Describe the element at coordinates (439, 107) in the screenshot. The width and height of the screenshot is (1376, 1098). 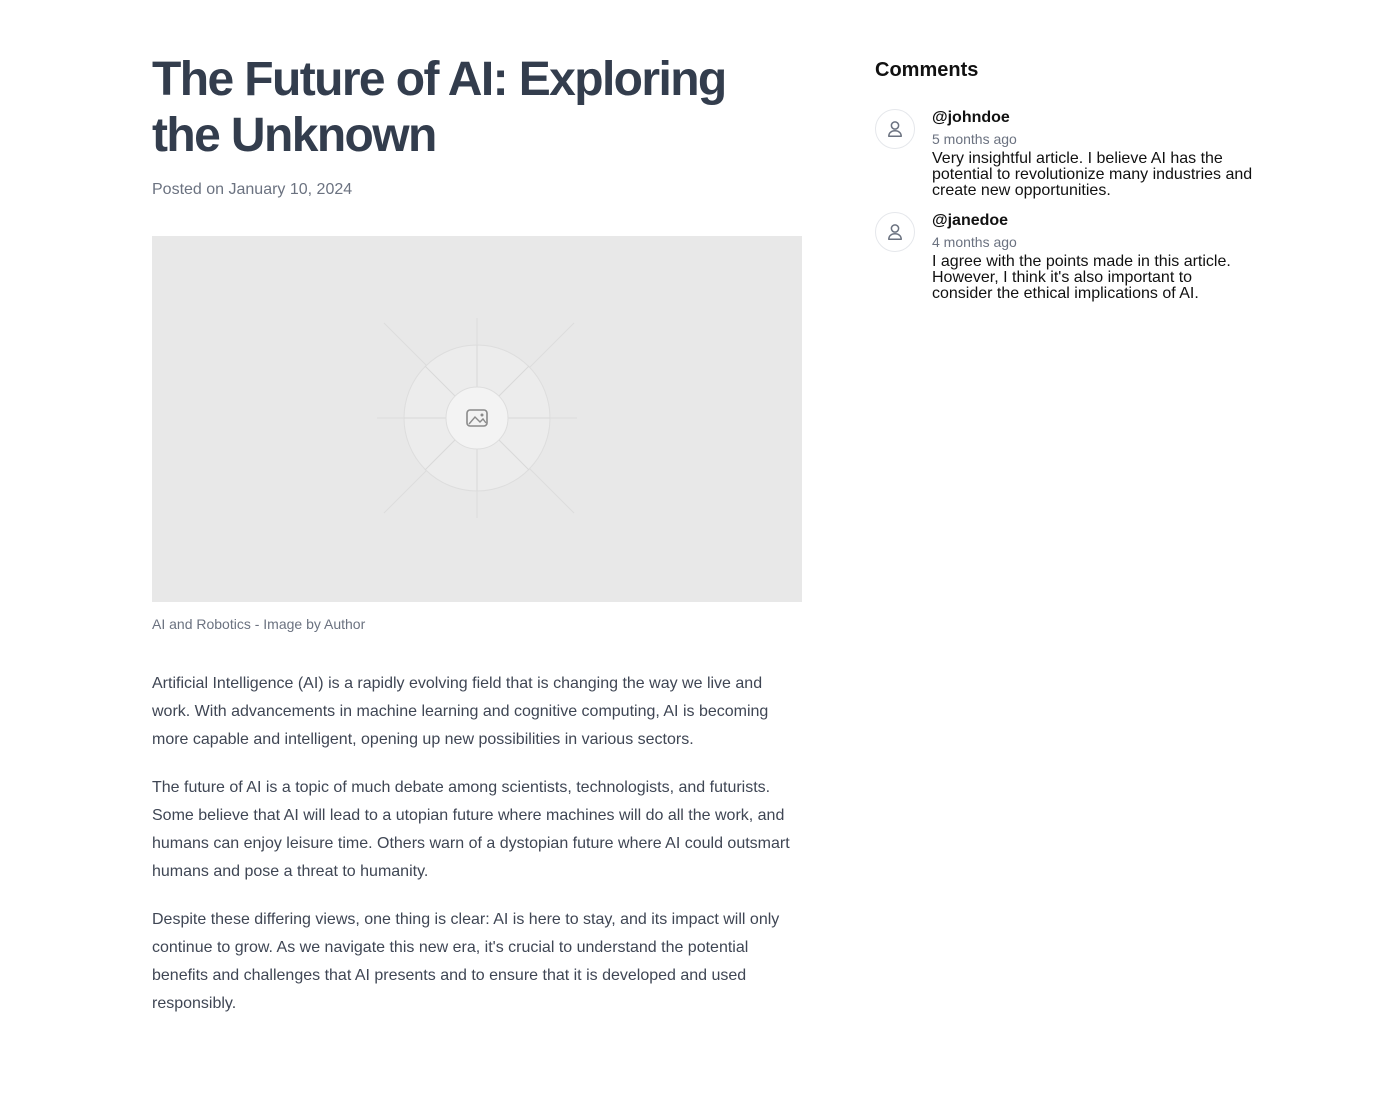
I see `article-title: The Future of AI: Exploring the Unknown` at that location.